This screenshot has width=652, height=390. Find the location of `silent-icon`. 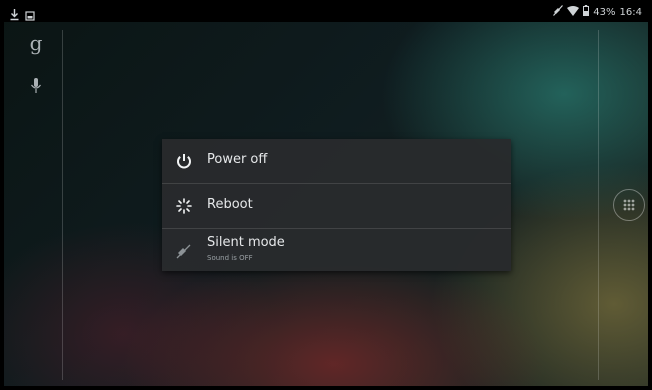

silent-icon is located at coordinates (558, 12).